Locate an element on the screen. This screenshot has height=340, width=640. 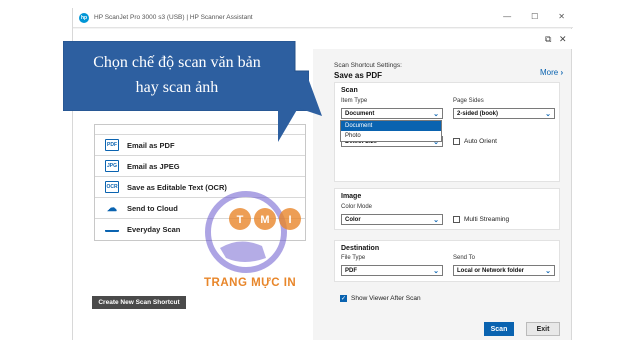
multi-streaming-row: Multi Streaming is located at coordinates (481, 219).